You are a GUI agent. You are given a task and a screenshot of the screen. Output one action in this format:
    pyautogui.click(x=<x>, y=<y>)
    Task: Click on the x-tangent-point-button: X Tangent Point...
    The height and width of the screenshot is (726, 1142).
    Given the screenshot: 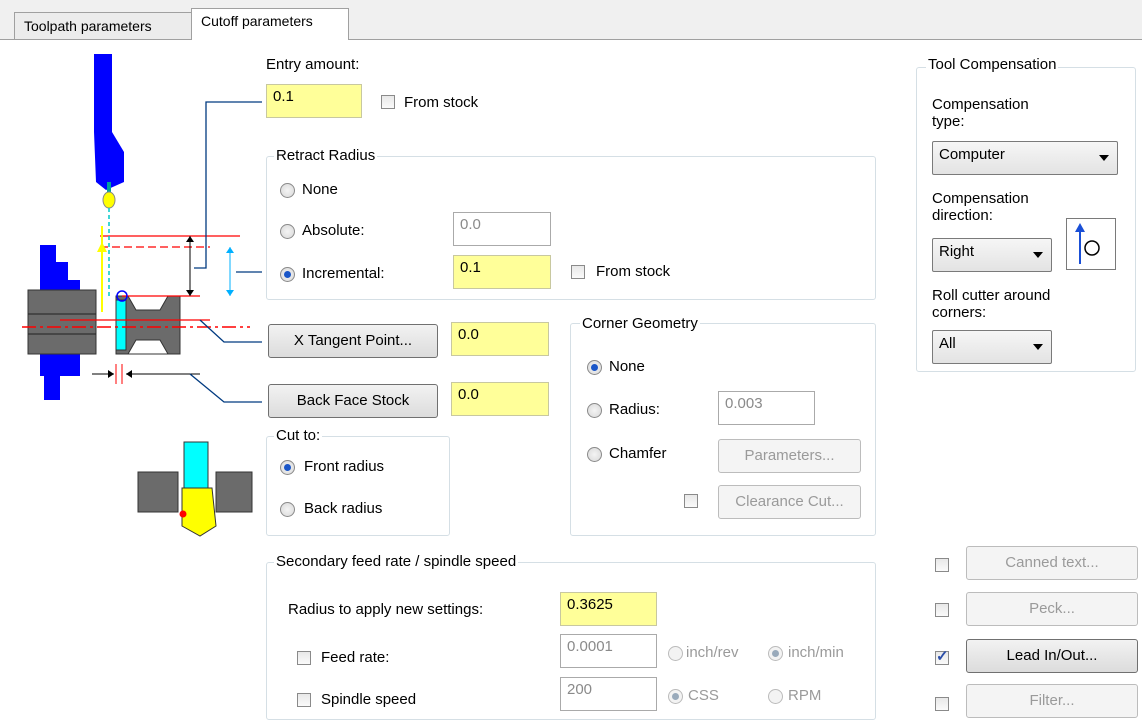 What is the action you would take?
    pyautogui.click(x=353, y=341)
    